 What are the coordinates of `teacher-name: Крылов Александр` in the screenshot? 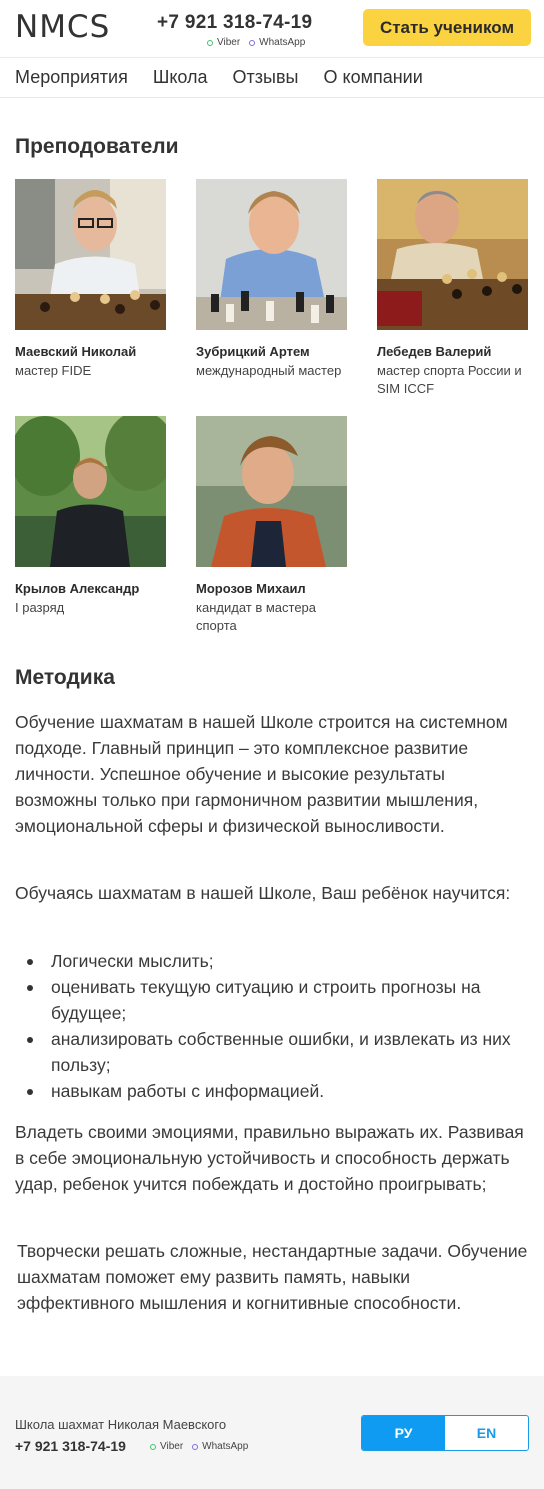 It's located at (77, 588).